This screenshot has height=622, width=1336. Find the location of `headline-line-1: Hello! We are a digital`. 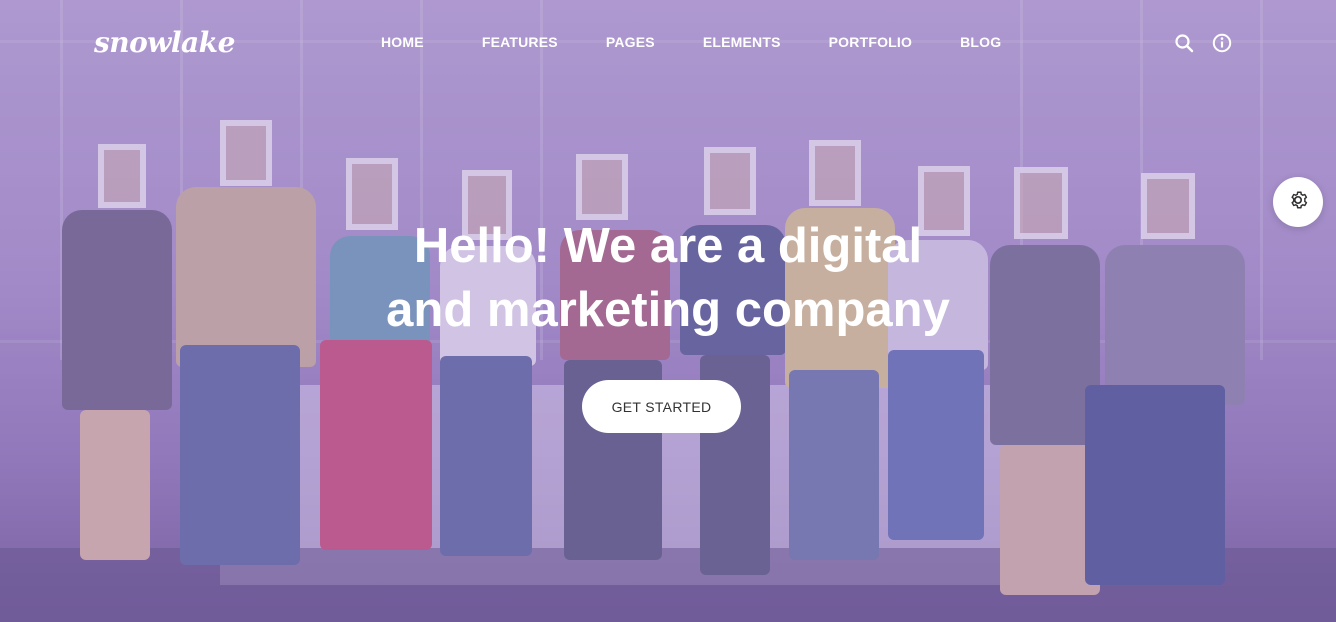

headline-line-1: Hello! We are a digital is located at coordinates (668, 246).